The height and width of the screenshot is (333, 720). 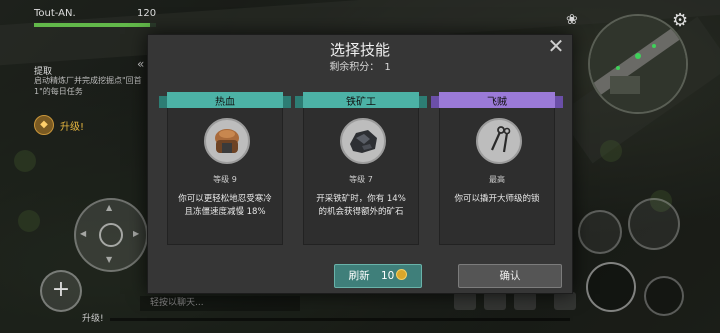 I want to click on fur-hat-icon, so click(x=227, y=141).